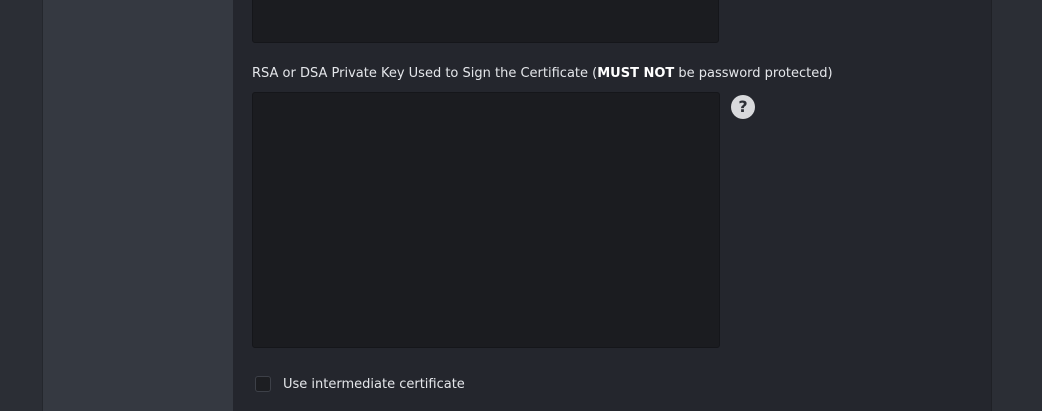 This screenshot has height=411, width=1042. Describe the element at coordinates (743, 107) in the screenshot. I see `help-icon: ?` at that location.